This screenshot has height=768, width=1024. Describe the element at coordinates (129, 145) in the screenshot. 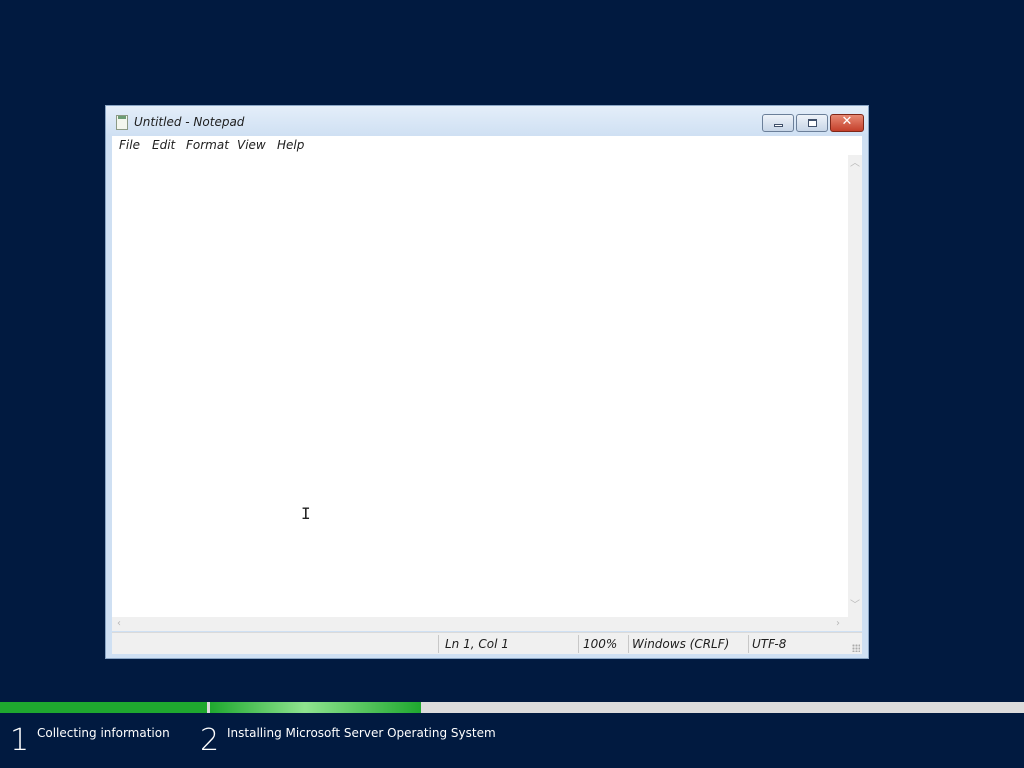

I see `menu-file: File` at that location.